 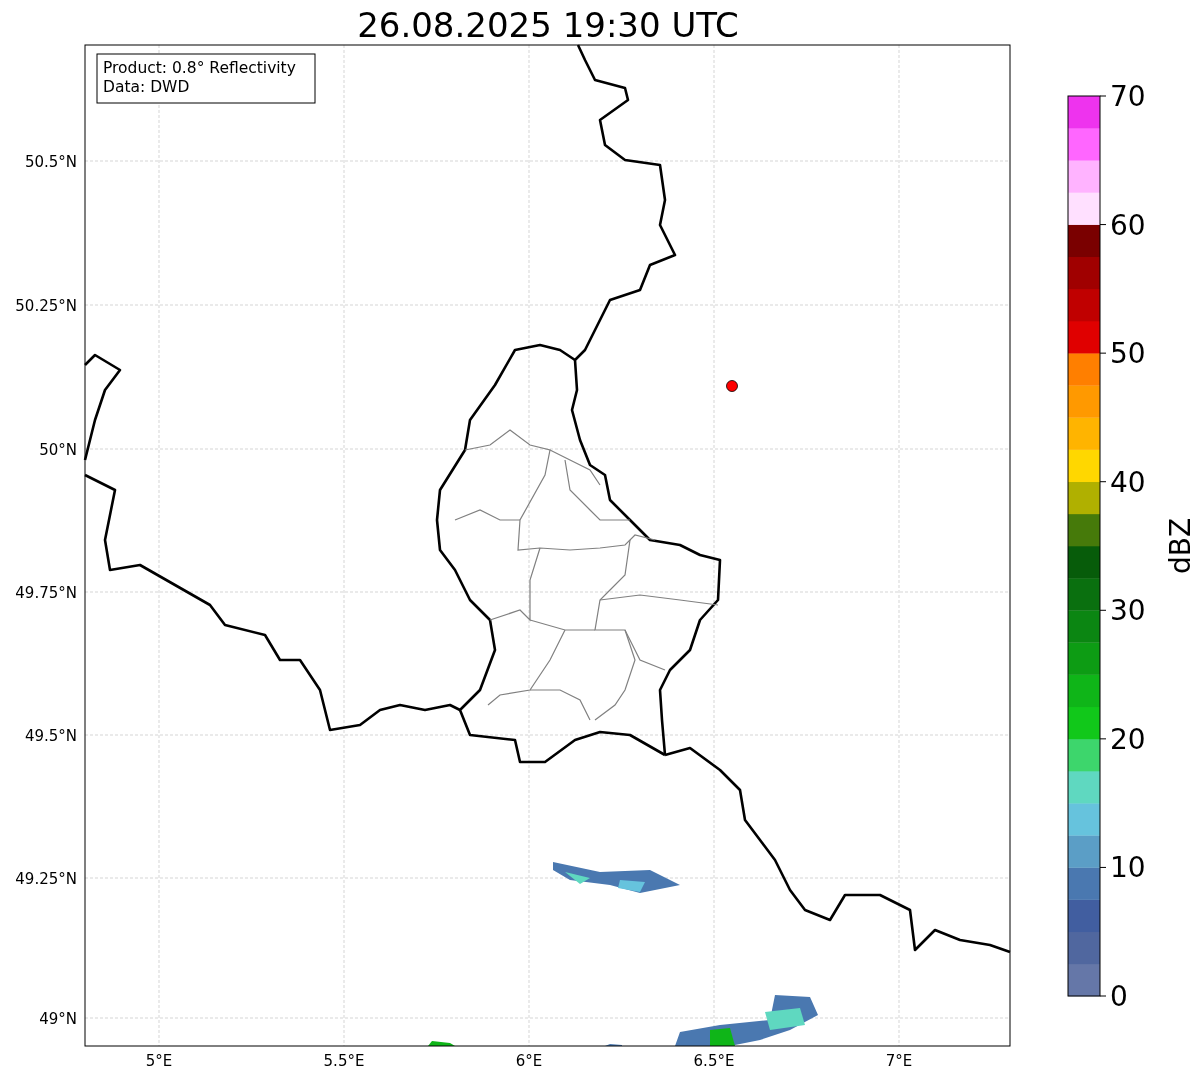 What do you see at coordinates (50, 162) in the screenshot?
I see `y-tick-label: 50.5°N` at bounding box center [50, 162].